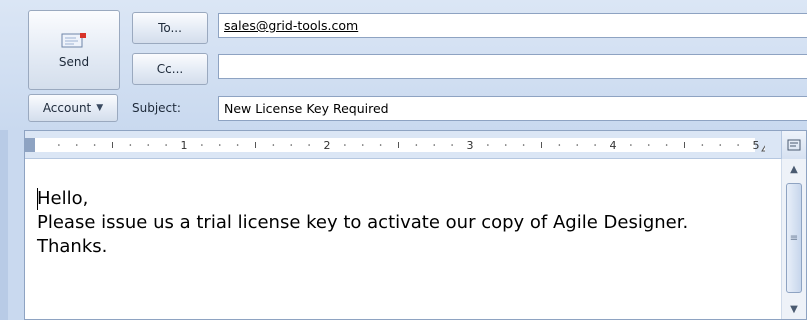  I want to click on ruler-number: 3, so click(470, 145).